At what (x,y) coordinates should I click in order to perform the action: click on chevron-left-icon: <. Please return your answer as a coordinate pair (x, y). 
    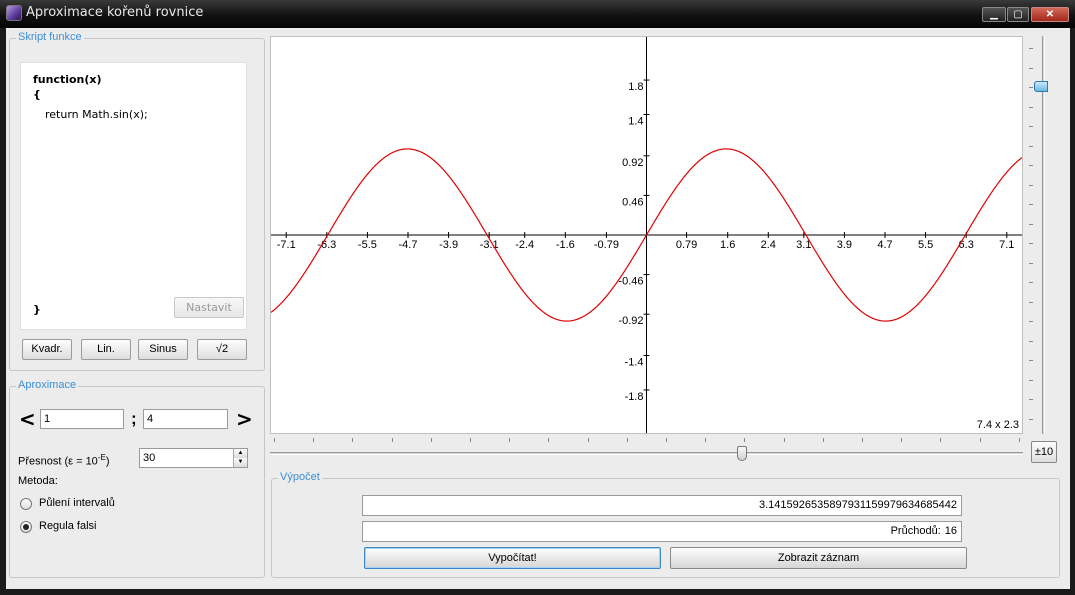
    Looking at the image, I should click on (27, 419).